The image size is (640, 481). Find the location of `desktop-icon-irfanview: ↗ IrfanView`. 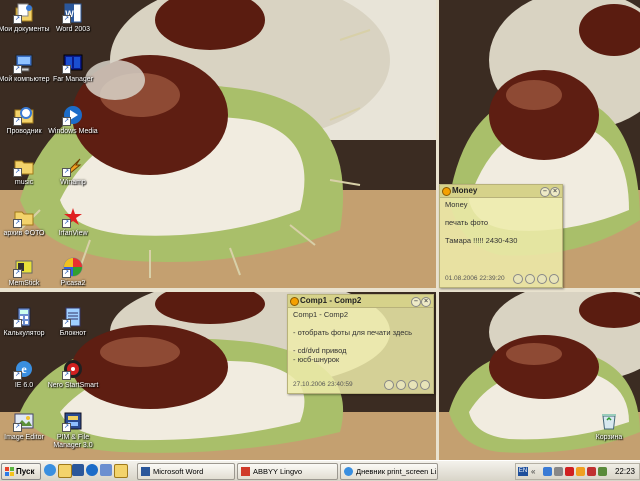

desktop-icon-irfanview: ↗ IrfanView is located at coordinates (73, 222).